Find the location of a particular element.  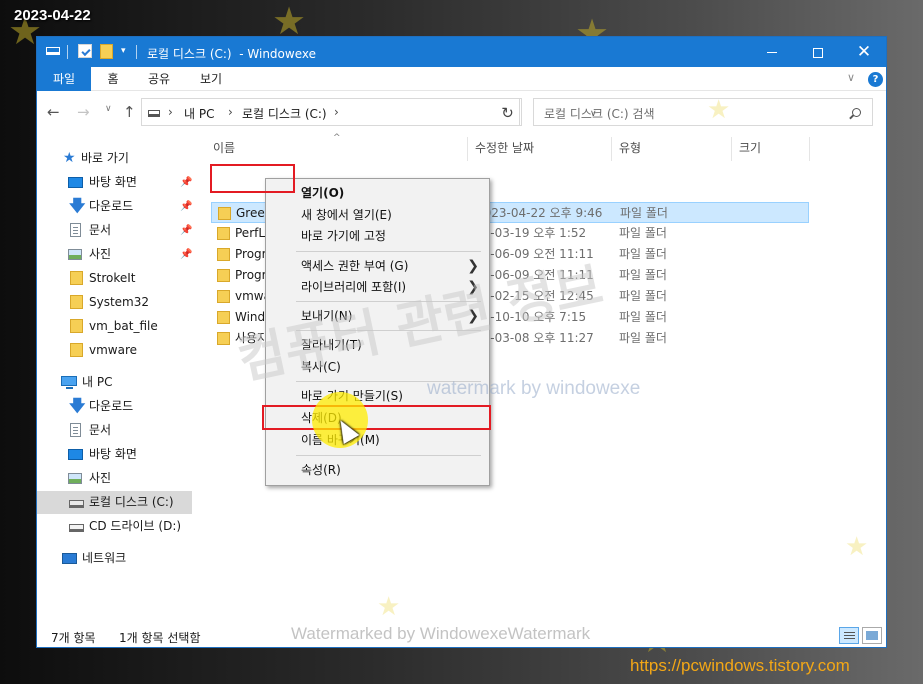

search-input: 로컬 디스크 (C:) 검색 is located at coordinates (703, 112).